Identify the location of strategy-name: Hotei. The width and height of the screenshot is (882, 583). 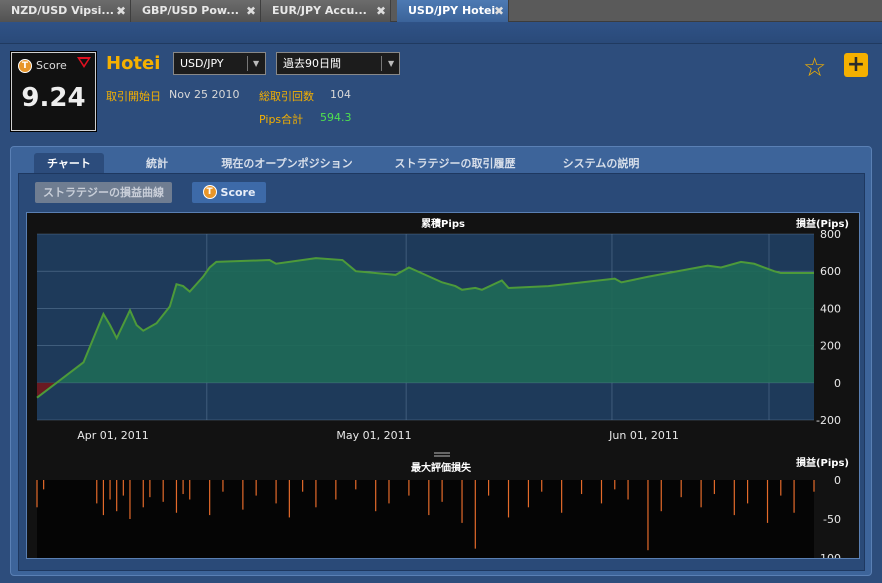
(133, 63).